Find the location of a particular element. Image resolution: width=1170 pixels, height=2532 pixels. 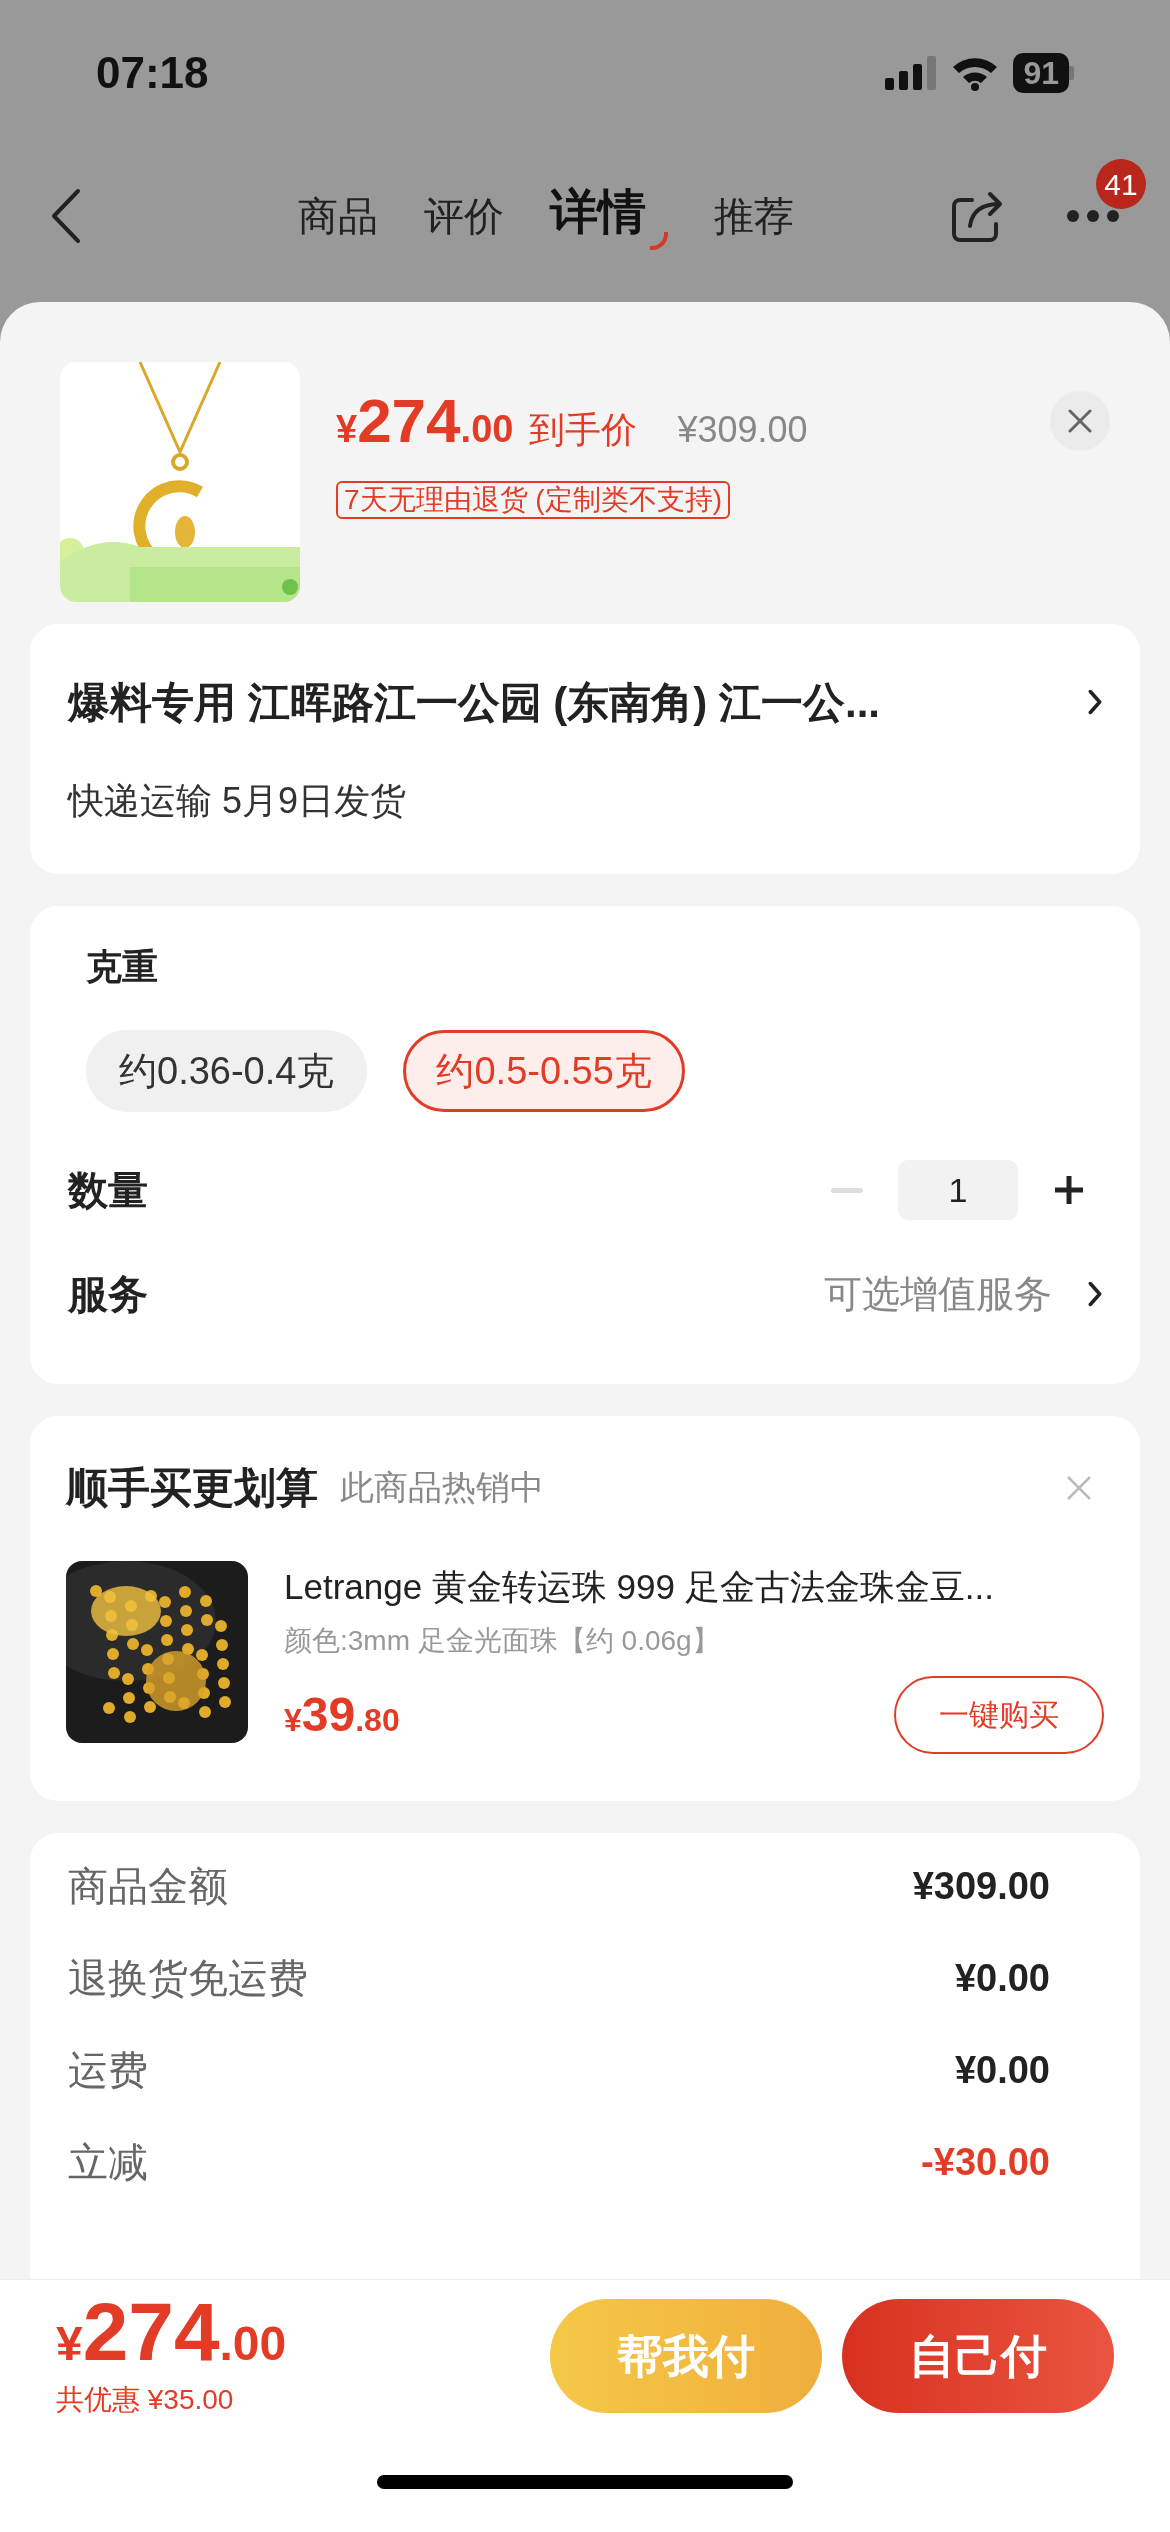

return-policy-tag: 7天无理由退货 (定制类不支持) is located at coordinates (533, 500).